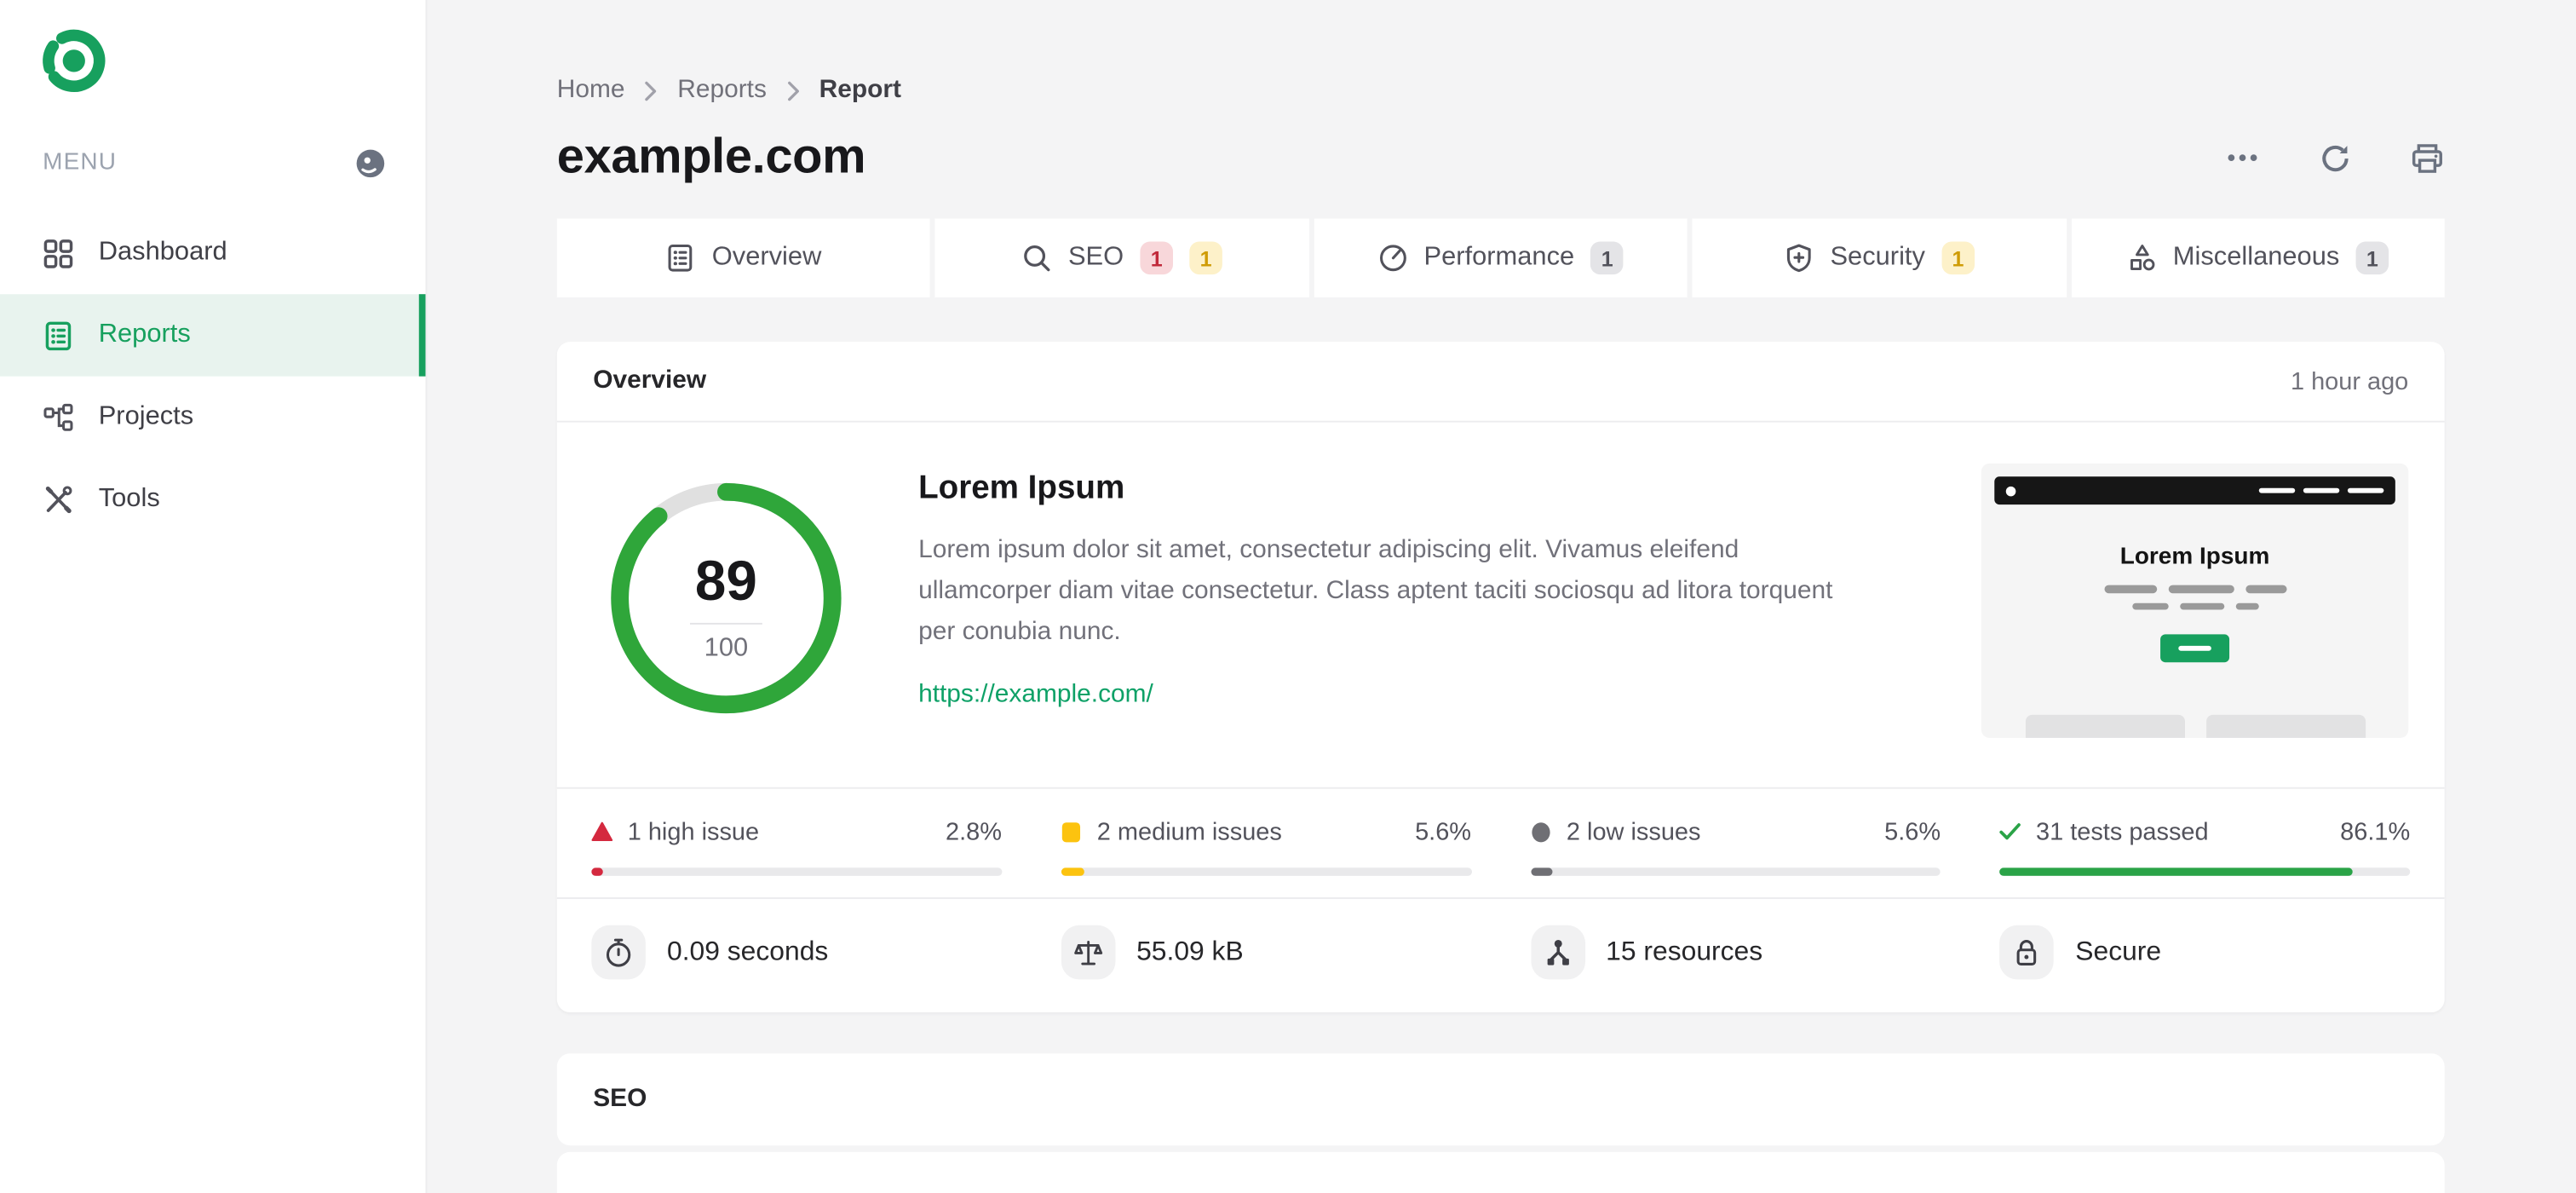 The height and width of the screenshot is (1193, 2576). Describe the element at coordinates (1266, 871) in the screenshot. I see `progress-track` at that location.